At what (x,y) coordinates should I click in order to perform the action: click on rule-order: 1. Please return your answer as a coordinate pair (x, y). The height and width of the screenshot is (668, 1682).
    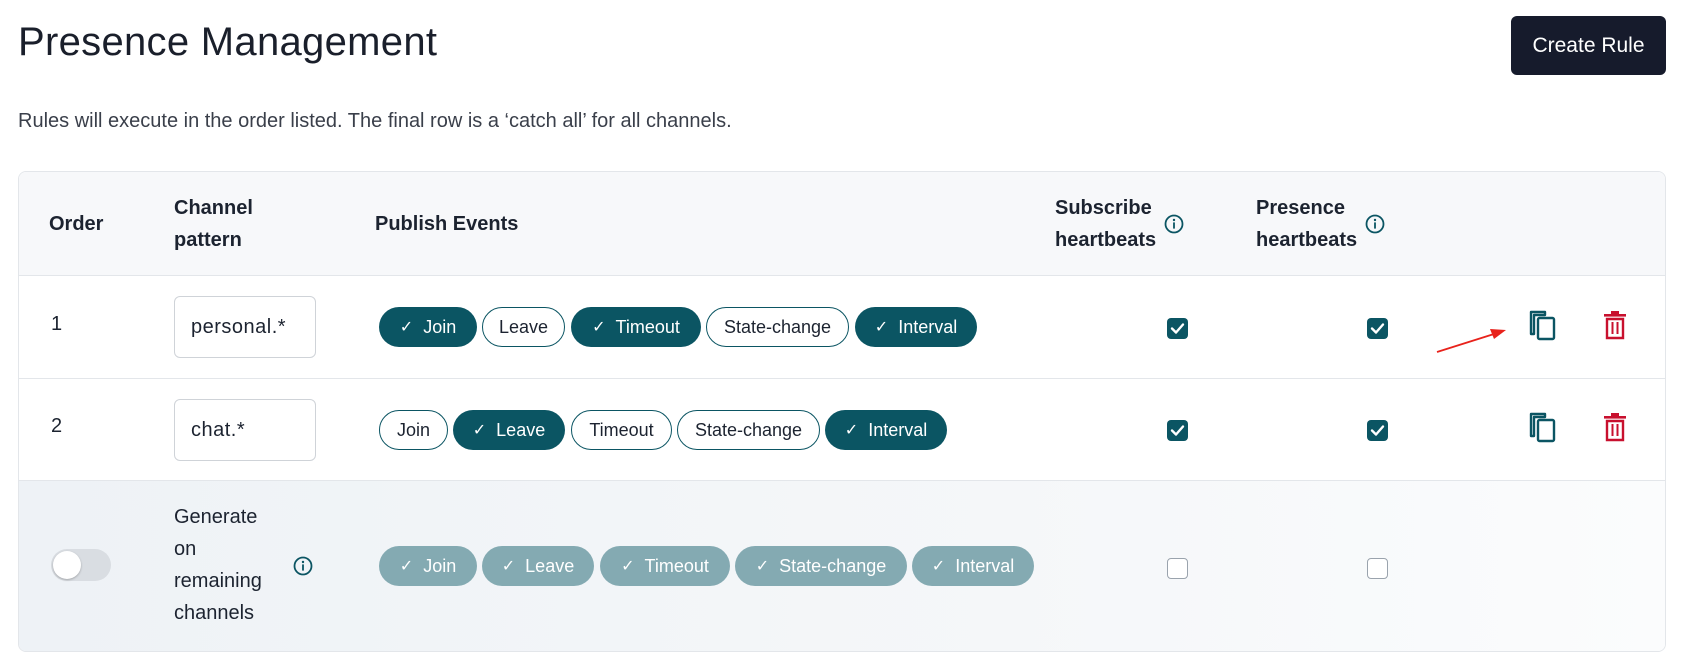
    Looking at the image, I should click on (57, 324).